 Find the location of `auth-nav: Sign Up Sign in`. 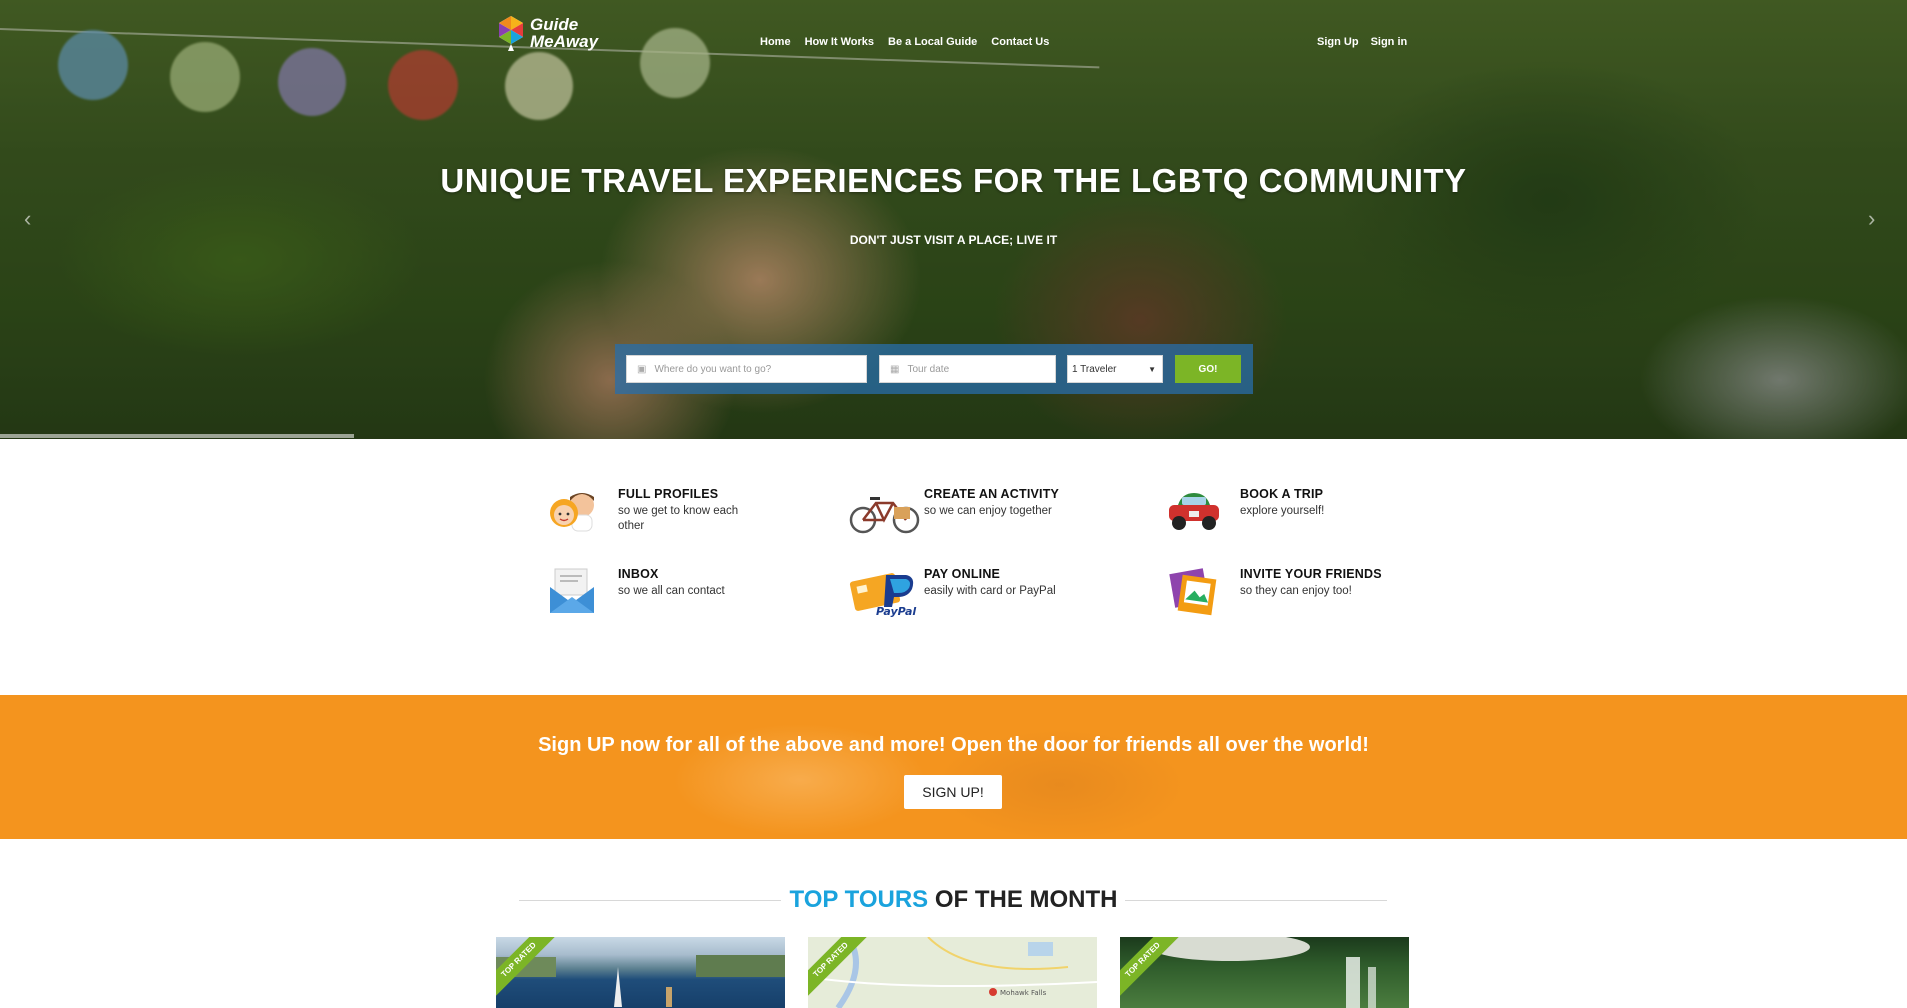

auth-nav: Sign Up Sign in is located at coordinates (1362, 42).